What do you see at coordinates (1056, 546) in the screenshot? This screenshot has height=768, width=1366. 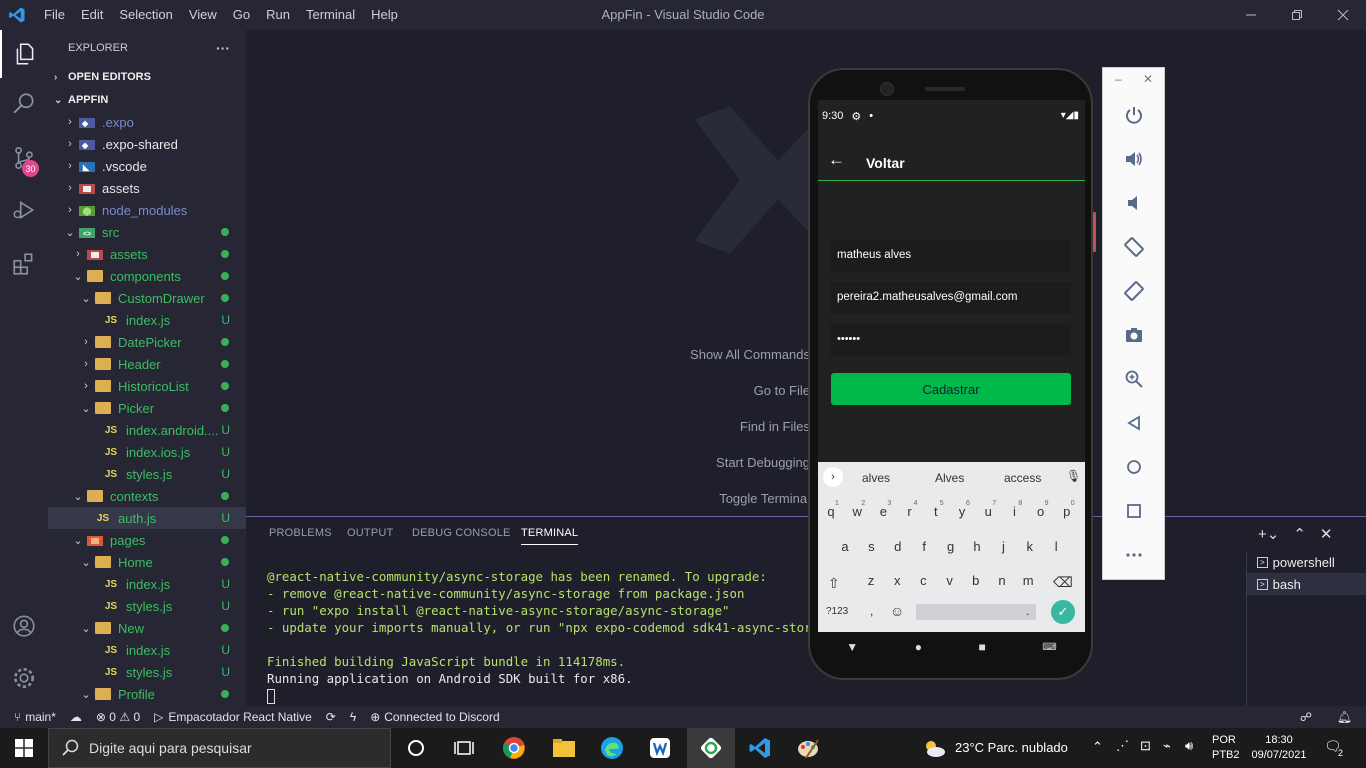 I see `key-l: l` at bounding box center [1056, 546].